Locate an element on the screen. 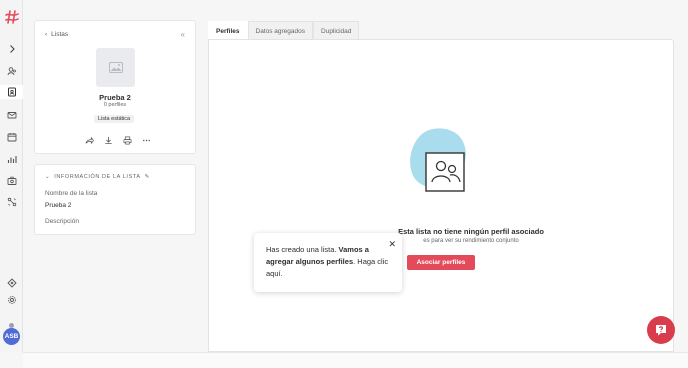  help-chat-button is located at coordinates (661, 330).